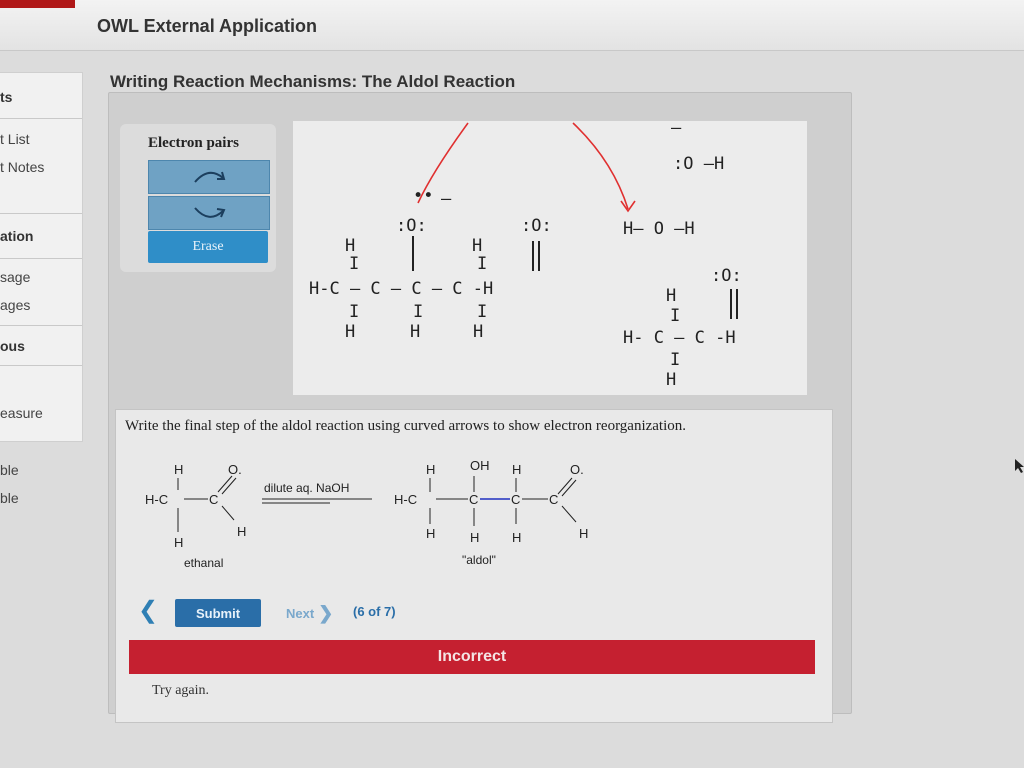  I want to click on app-title: OWL External Application, so click(207, 26).